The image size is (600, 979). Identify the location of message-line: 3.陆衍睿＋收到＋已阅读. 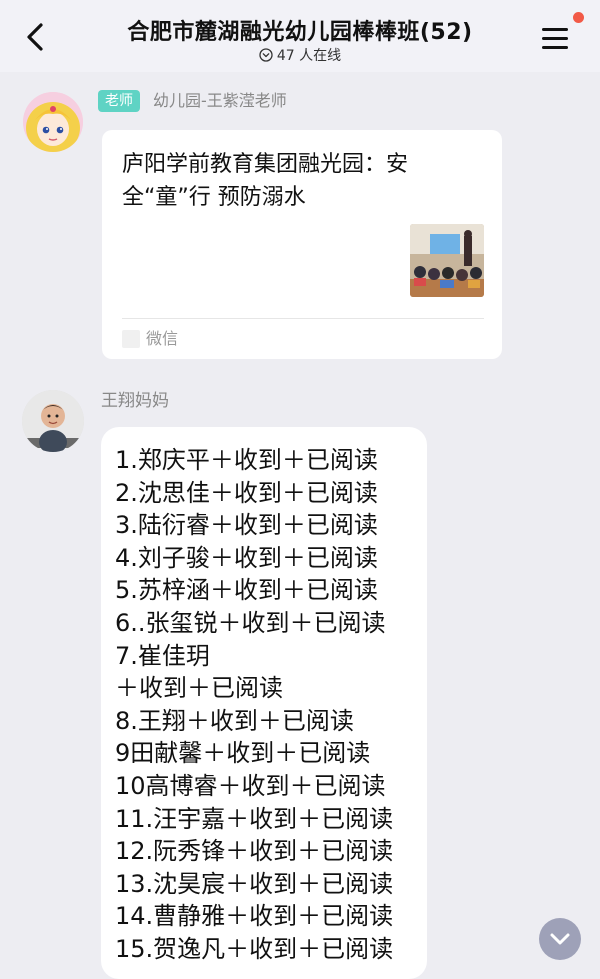
(246, 525).